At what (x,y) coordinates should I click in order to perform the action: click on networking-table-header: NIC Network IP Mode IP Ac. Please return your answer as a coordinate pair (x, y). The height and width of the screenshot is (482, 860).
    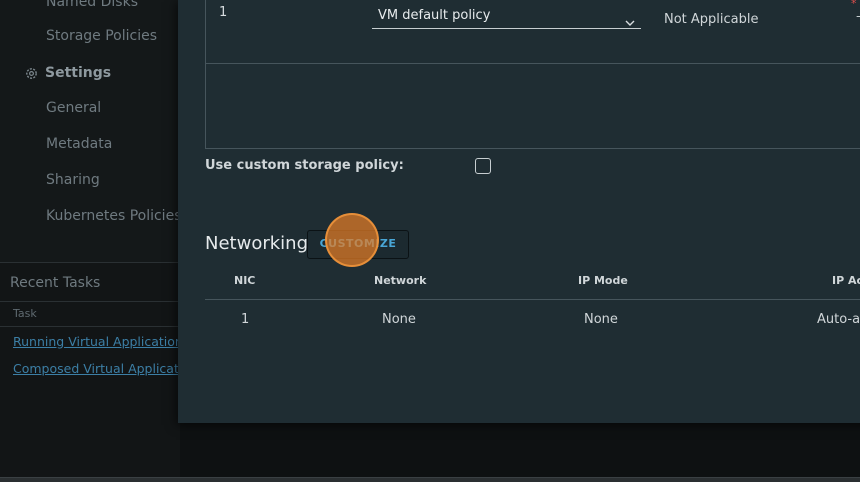
    Looking at the image, I should click on (532, 285).